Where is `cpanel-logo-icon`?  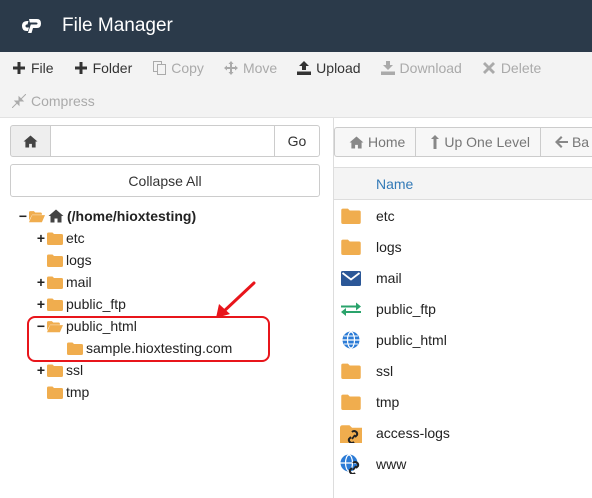
cpanel-logo-icon is located at coordinates (34, 26).